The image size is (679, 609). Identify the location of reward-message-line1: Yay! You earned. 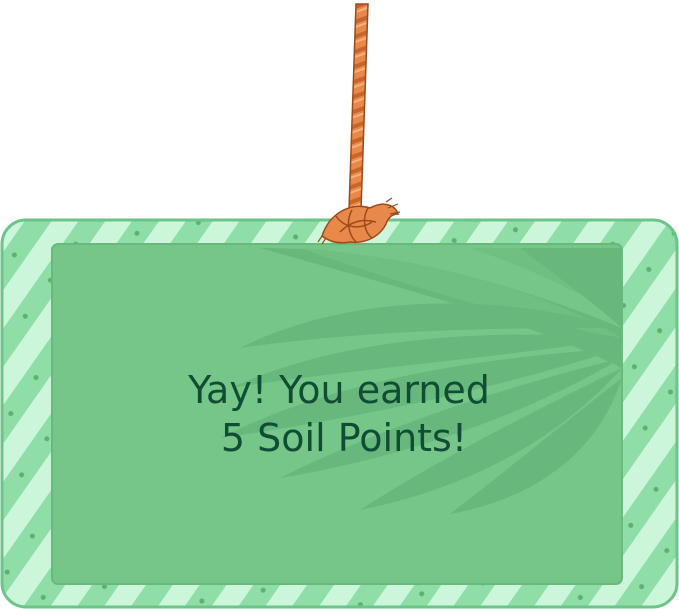
(339, 390).